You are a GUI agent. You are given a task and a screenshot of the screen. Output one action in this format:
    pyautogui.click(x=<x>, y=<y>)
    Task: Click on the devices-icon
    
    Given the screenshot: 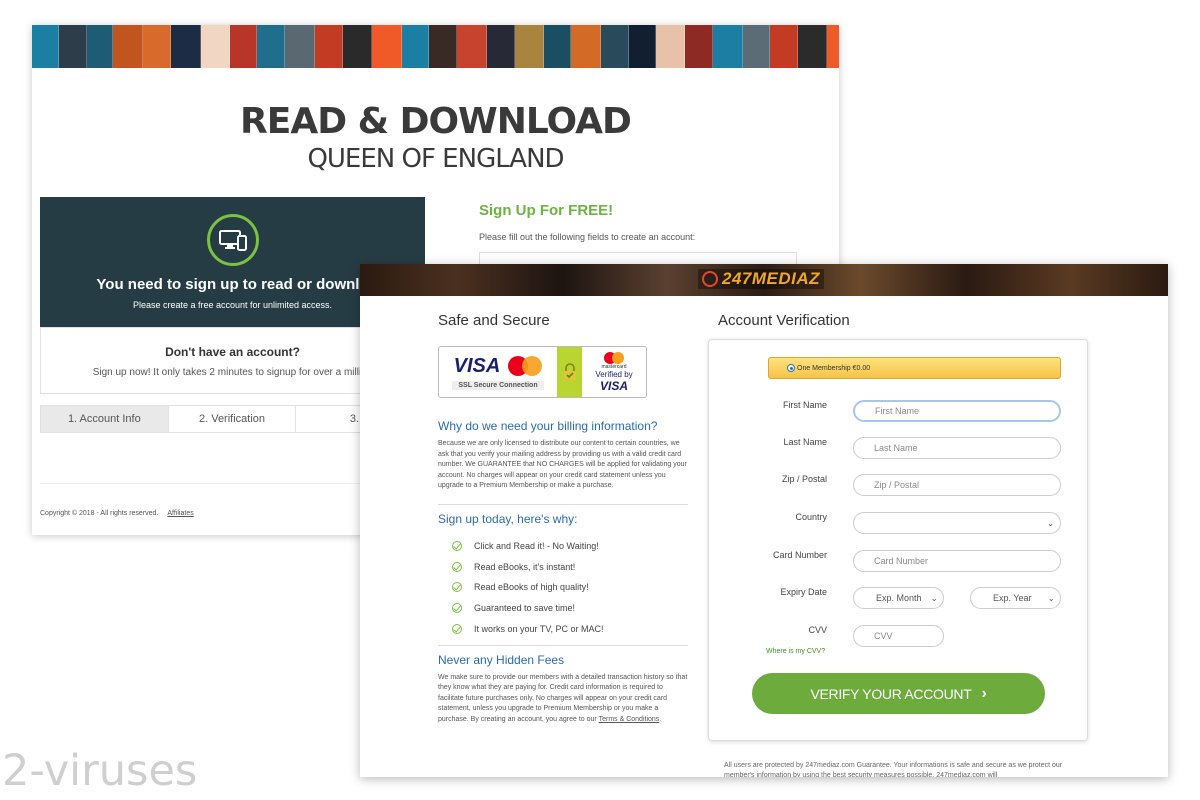 What is the action you would take?
    pyautogui.click(x=232, y=240)
    